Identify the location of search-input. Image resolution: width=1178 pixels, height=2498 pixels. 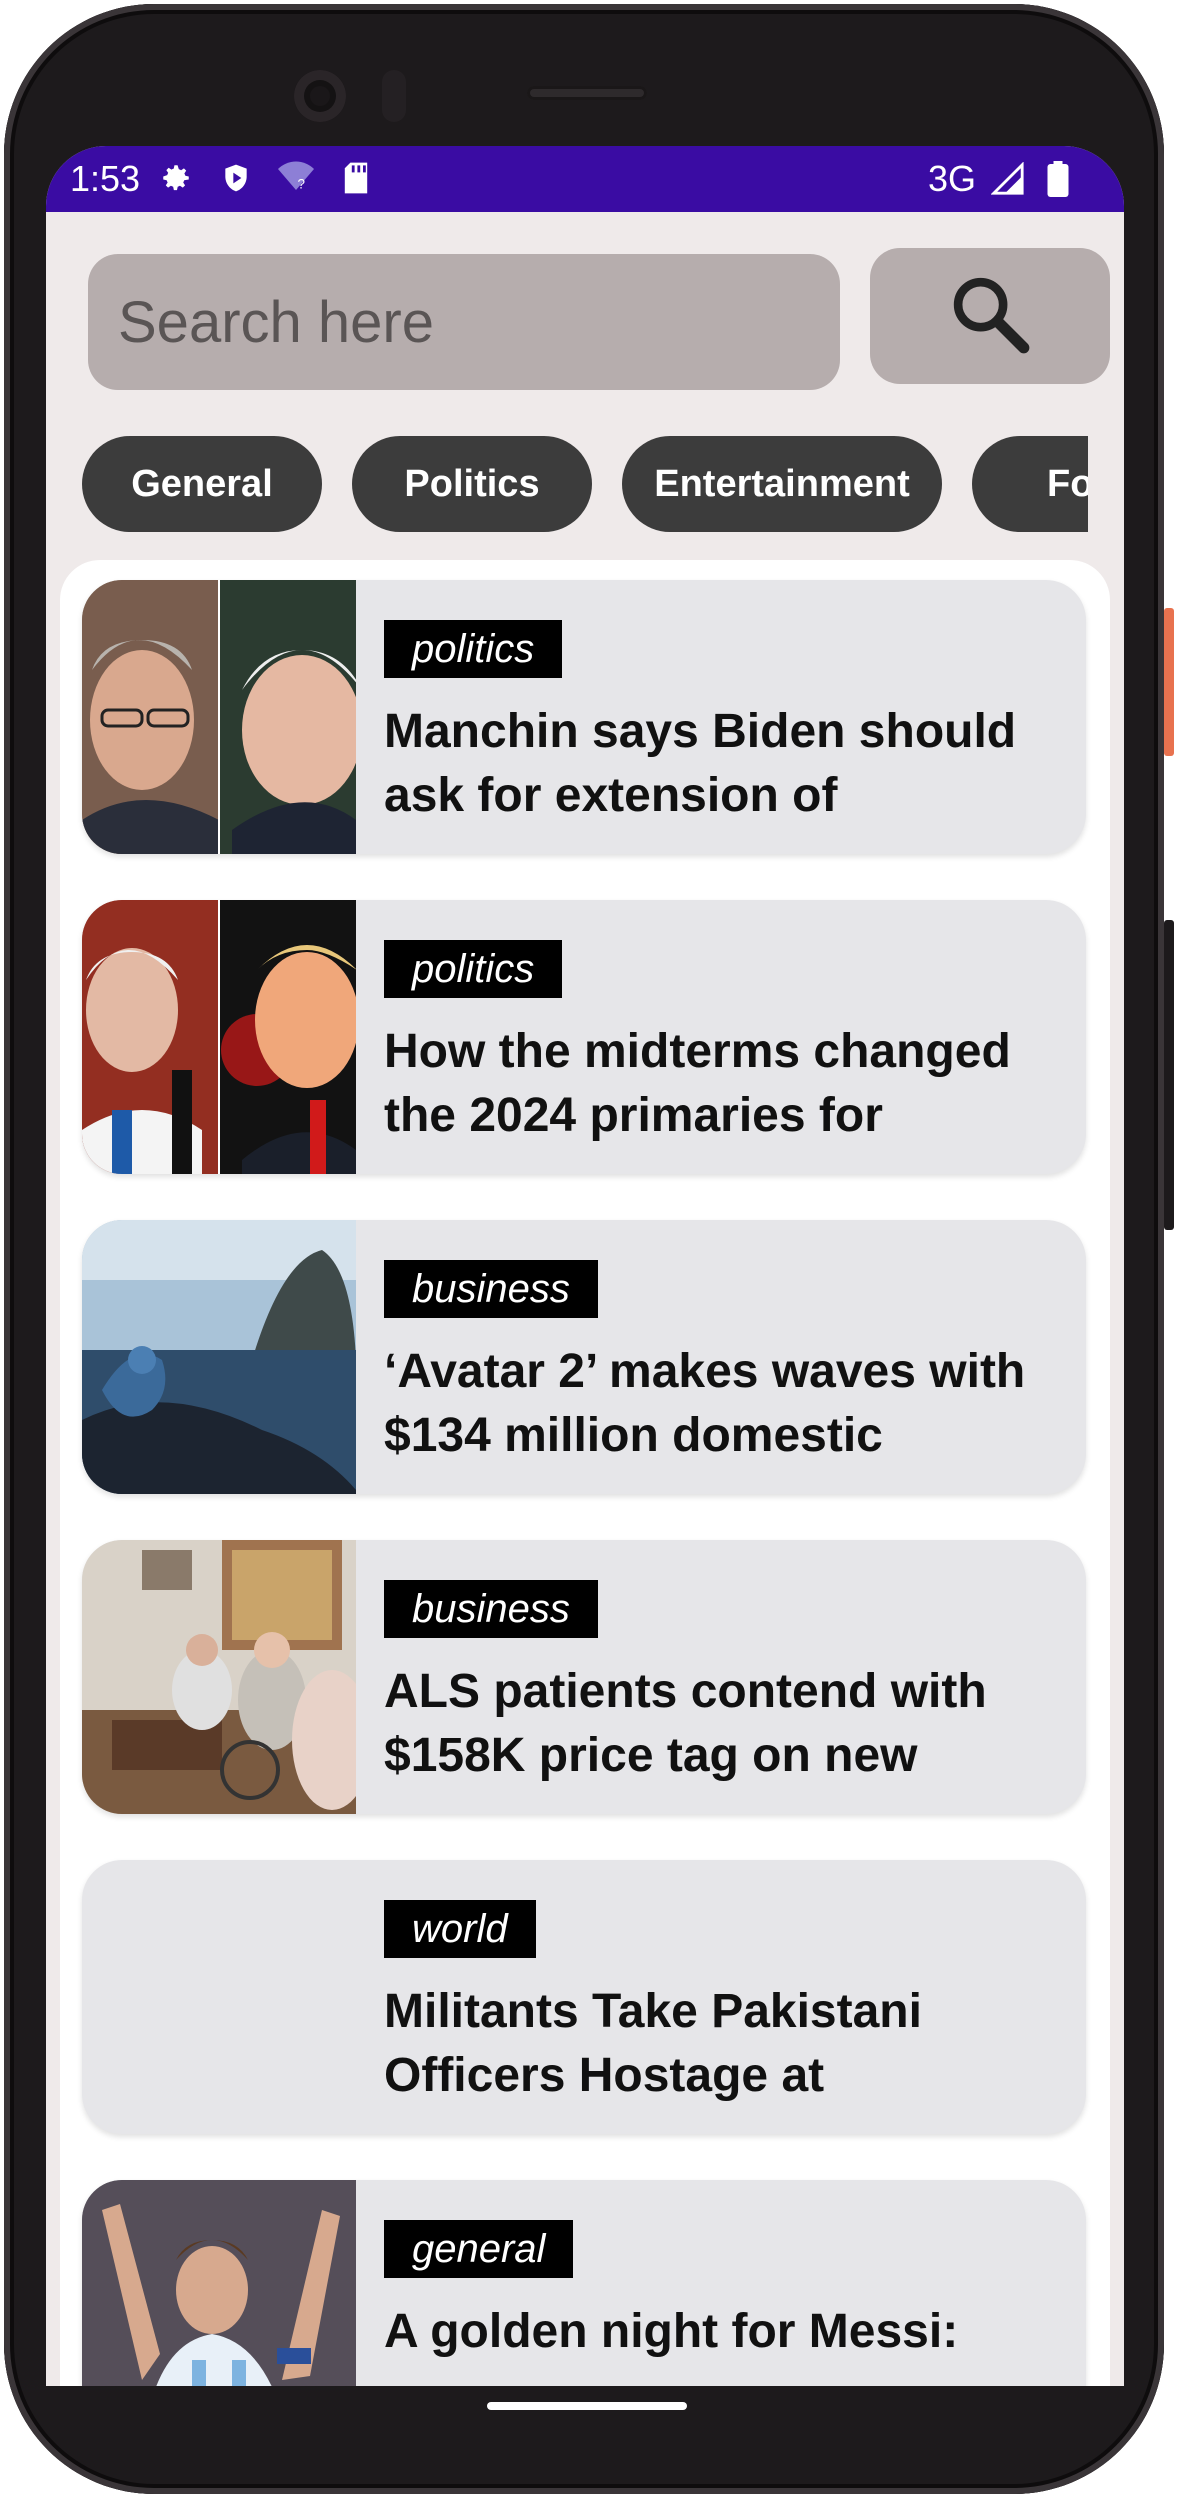
(464, 322).